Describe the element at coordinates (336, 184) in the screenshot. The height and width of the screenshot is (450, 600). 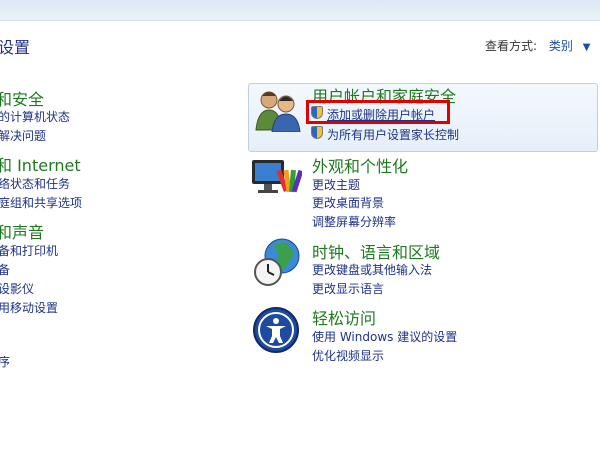
I see `link-change-theme: 更改主题` at that location.